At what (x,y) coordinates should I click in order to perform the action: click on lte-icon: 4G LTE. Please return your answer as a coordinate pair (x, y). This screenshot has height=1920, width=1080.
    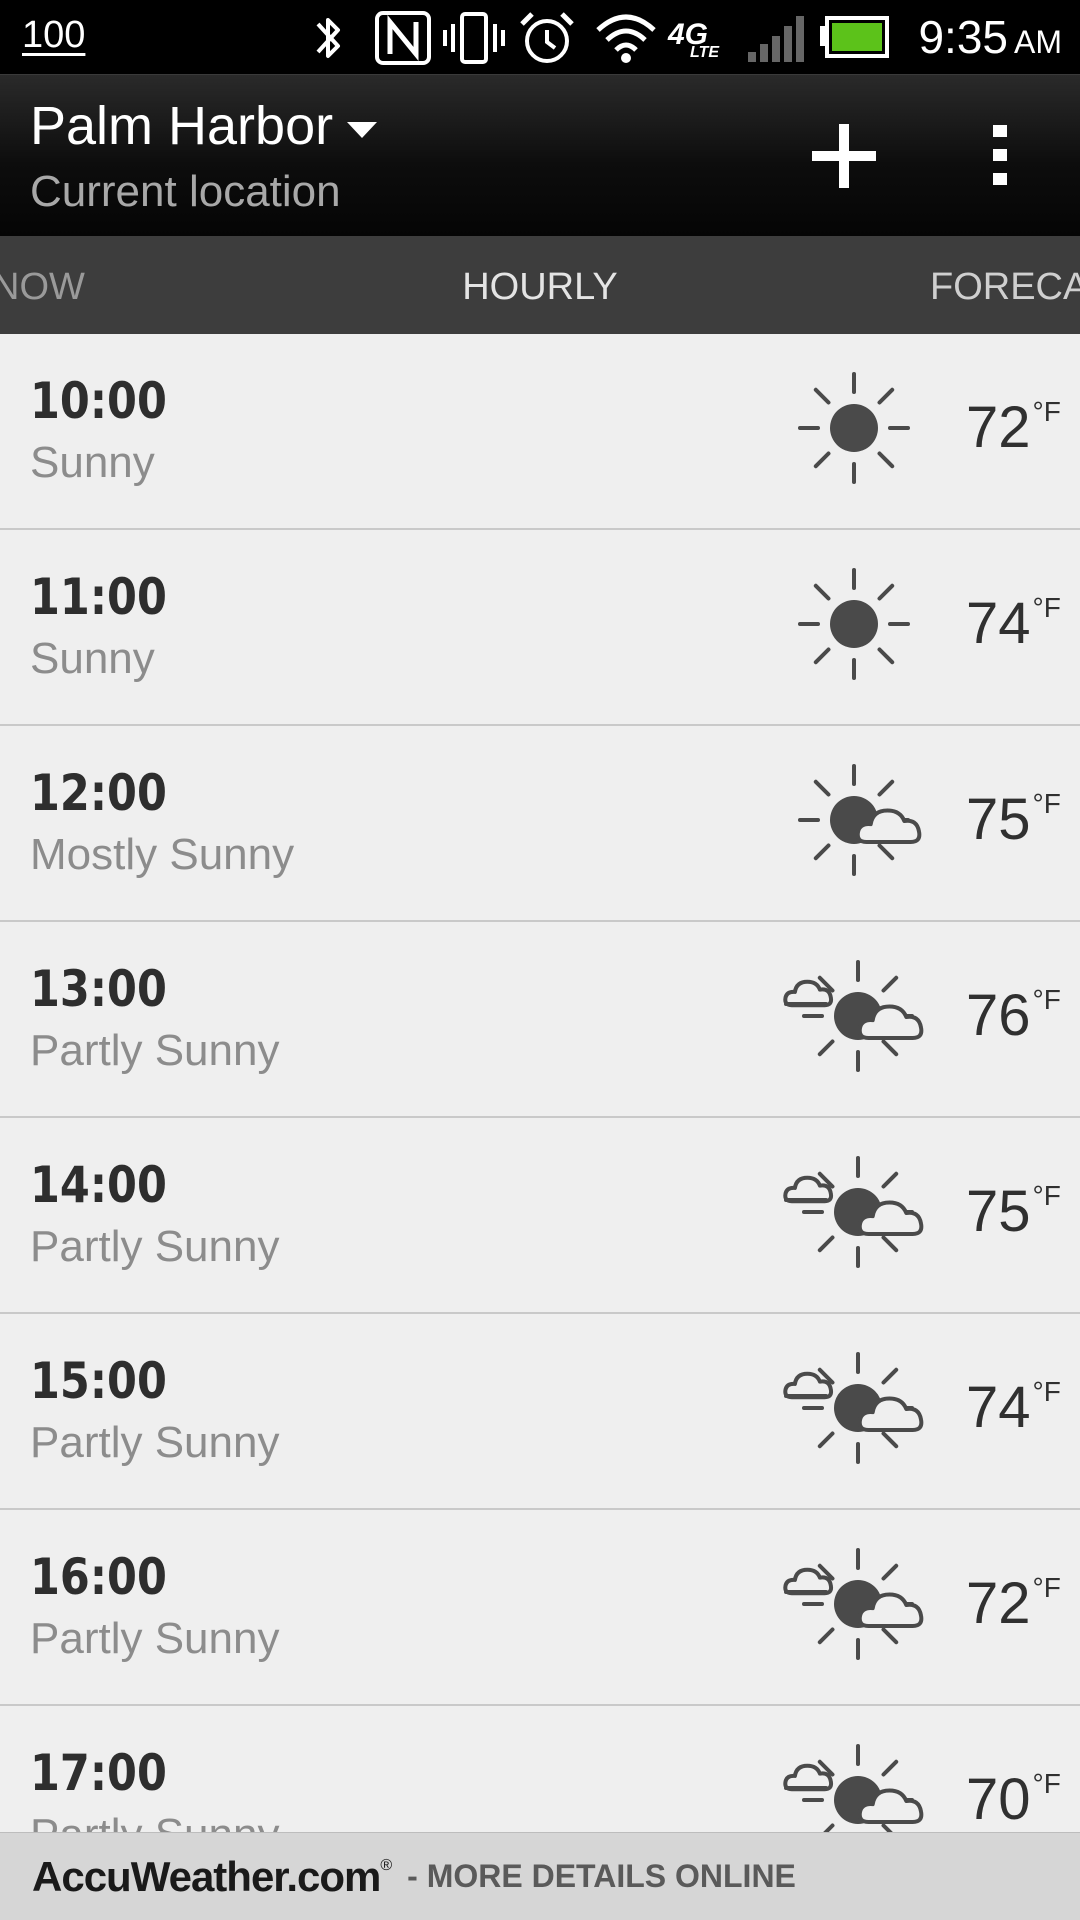
    Looking at the image, I should click on (698, 38).